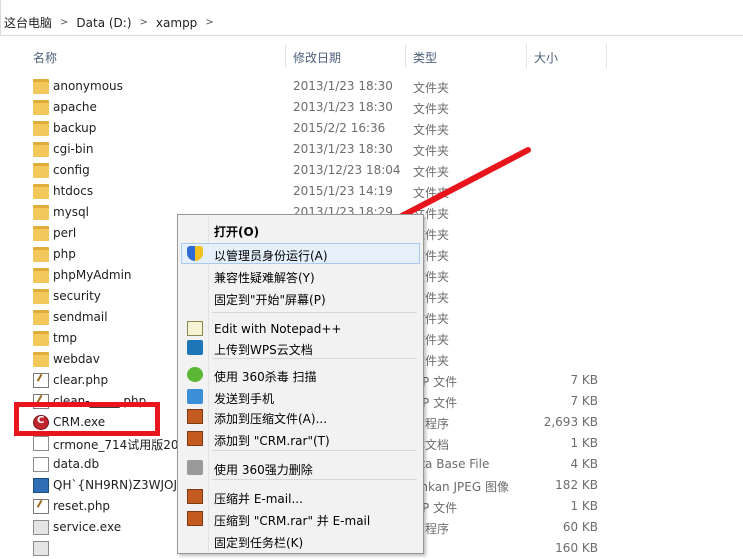 This screenshot has width=743, height=559. Describe the element at coordinates (263, 350) in the screenshot. I see `context-menu-item-label: 上传到WPS云文档` at that location.